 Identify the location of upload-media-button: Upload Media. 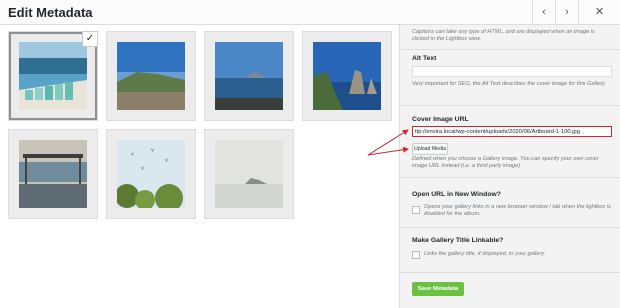
(430, 149).